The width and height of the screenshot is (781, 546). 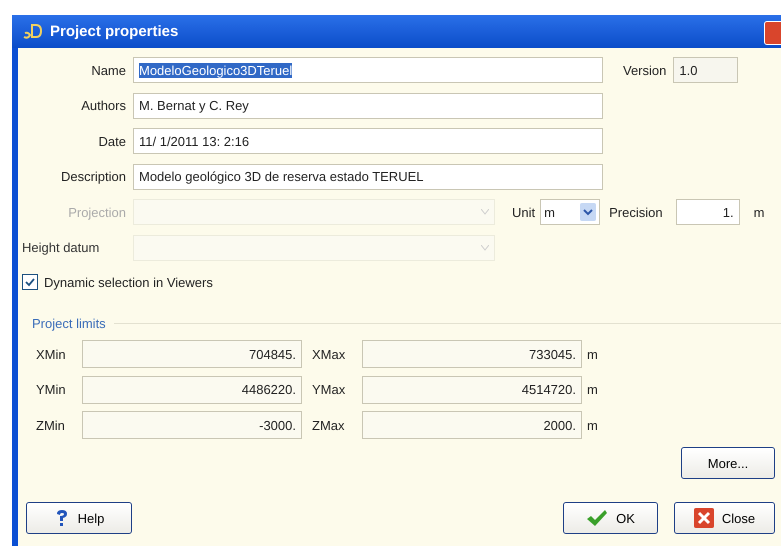 What do you see at coordinates (50, 425) in the screenshot?
I see `limit-label: ZMin` at bounding box center [50, 425].